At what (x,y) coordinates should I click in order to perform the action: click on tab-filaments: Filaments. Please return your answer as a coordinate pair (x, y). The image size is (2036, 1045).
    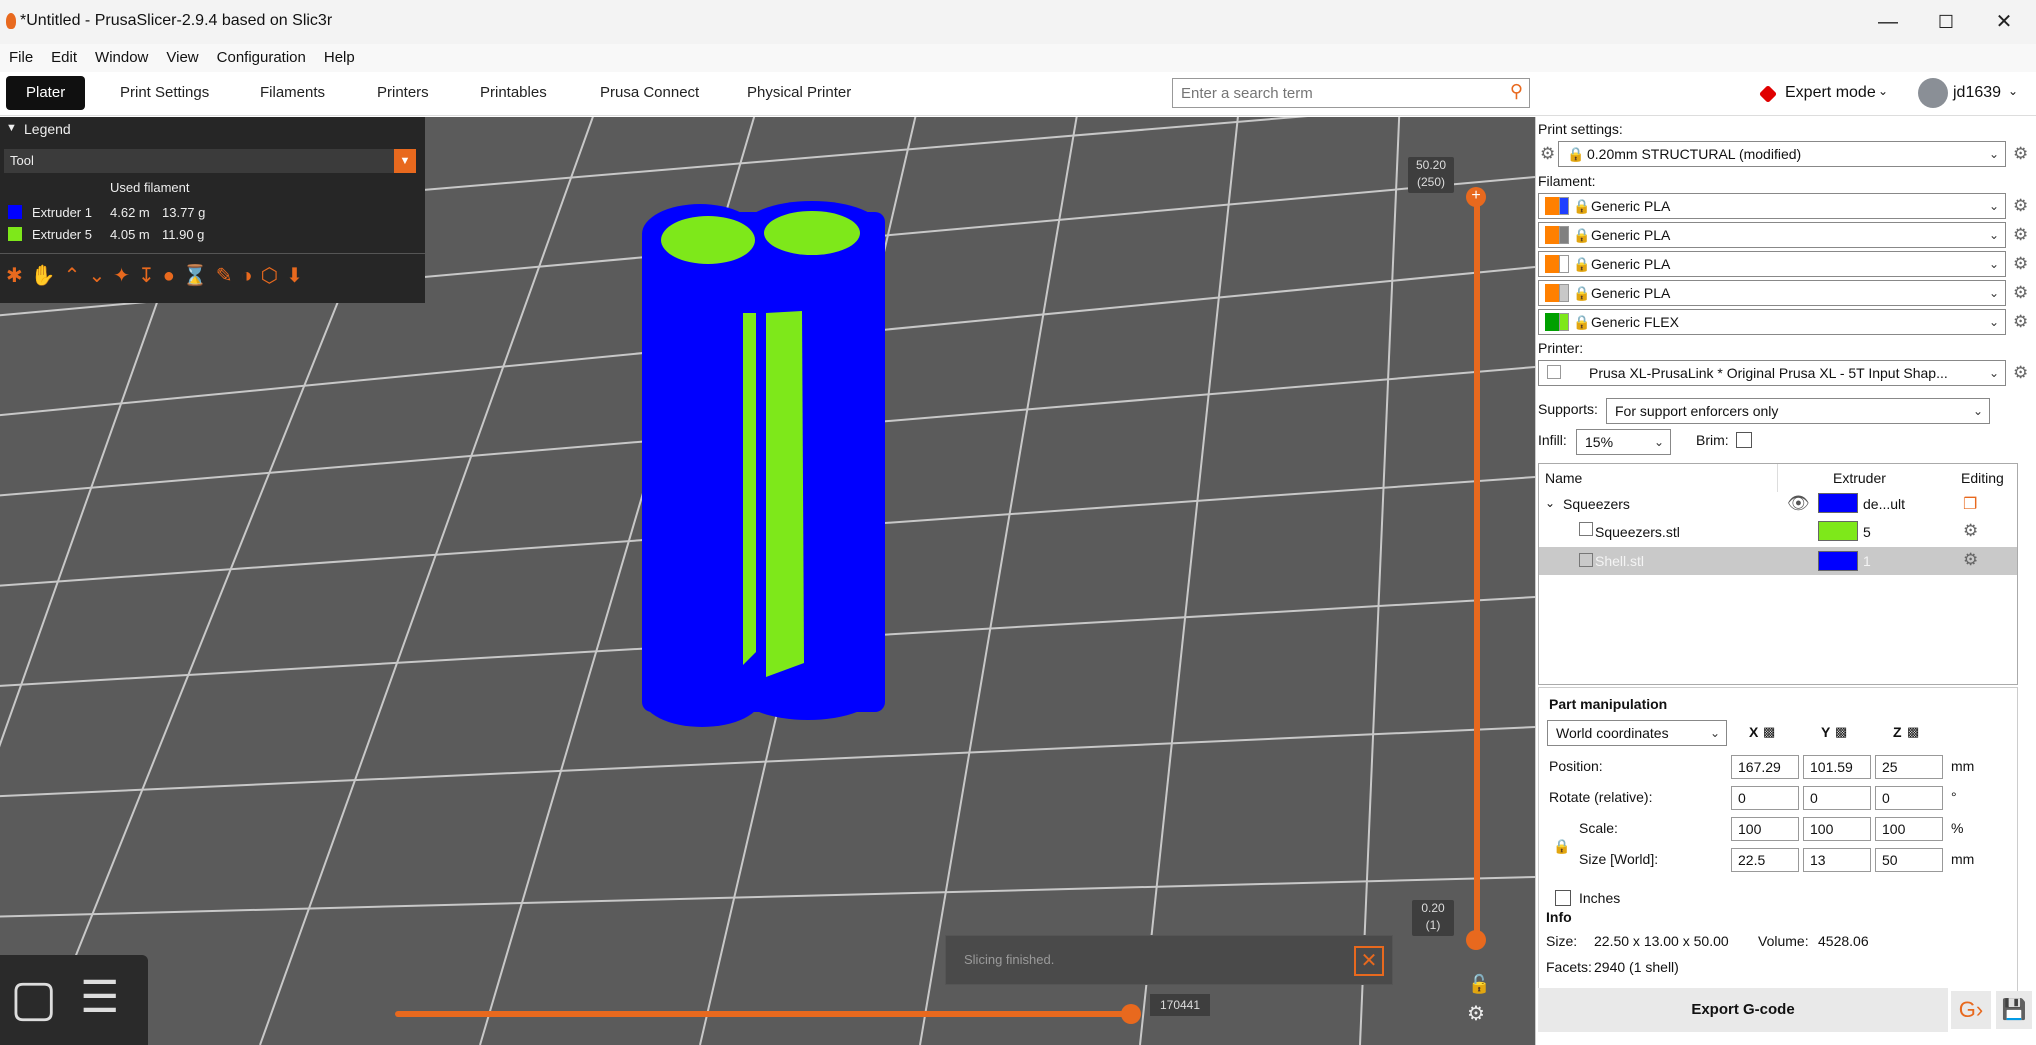
    Looking at the image, I should click on (292, 93).